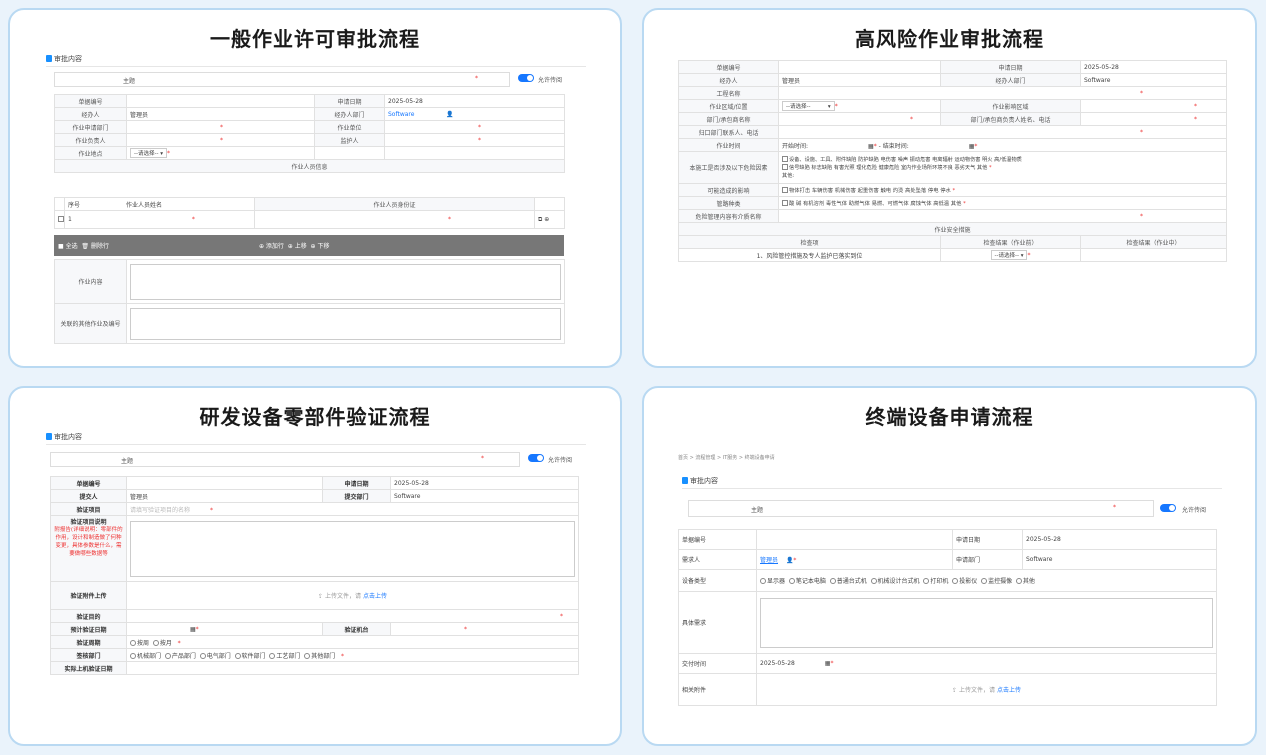  Describe the element at coordinates (1002, 145) in the screenshot. I see `work-time-cell: 开始时间: ▦* - 结束时间: ▦*` at that location.